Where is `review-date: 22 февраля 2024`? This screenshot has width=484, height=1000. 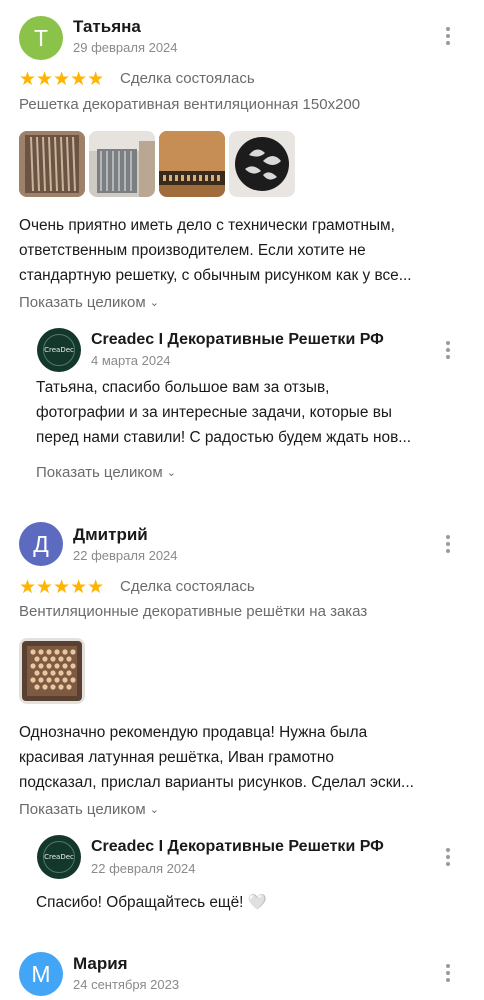 review-date: 22 февраля 2024 is located at coordinates (125, 555).